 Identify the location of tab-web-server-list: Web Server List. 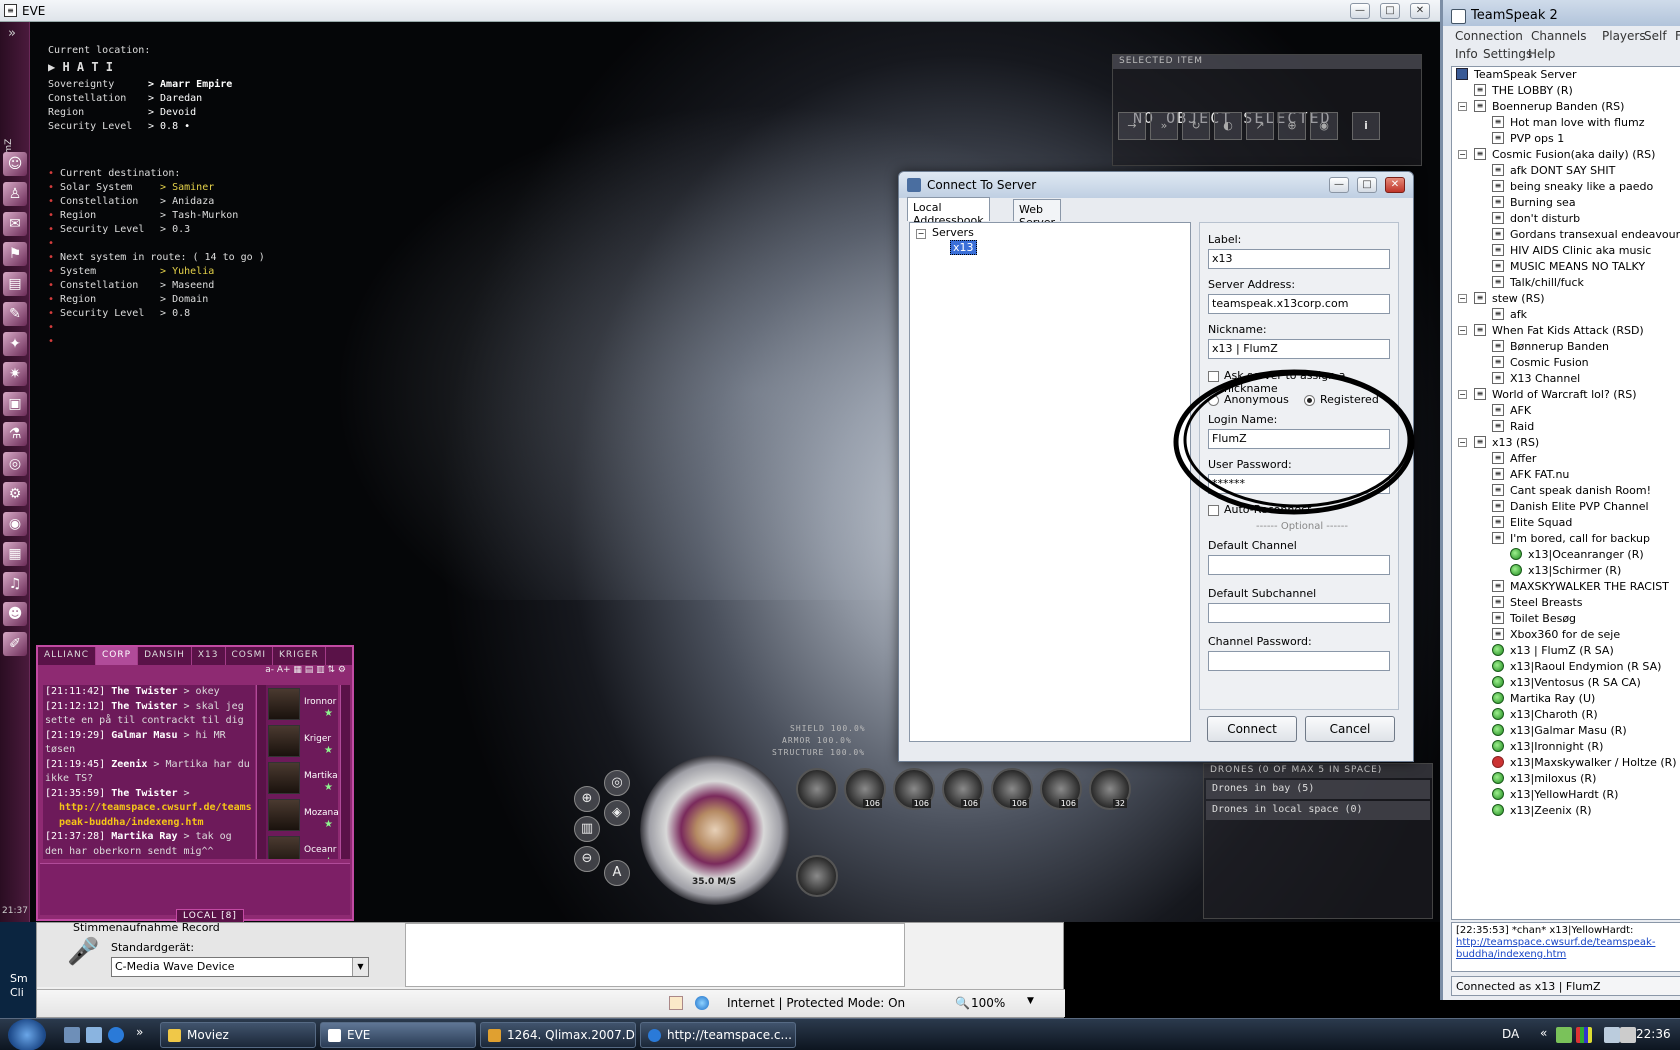
(1037, 220).